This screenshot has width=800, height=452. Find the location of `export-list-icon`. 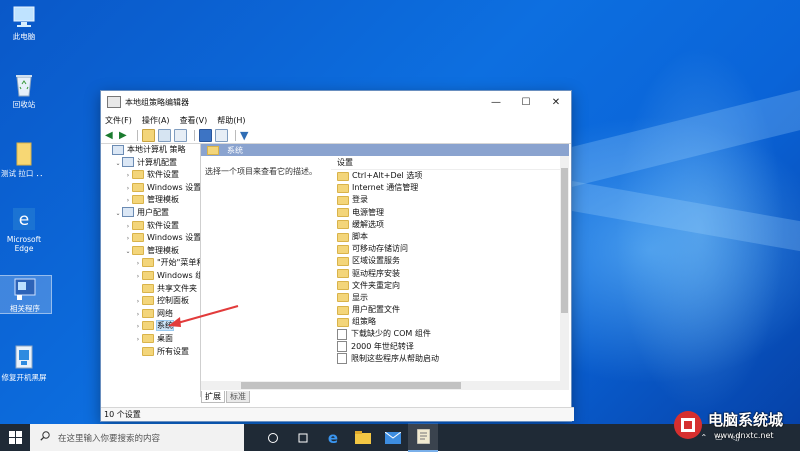

export-list-icon is located at coordinates (180, 135).